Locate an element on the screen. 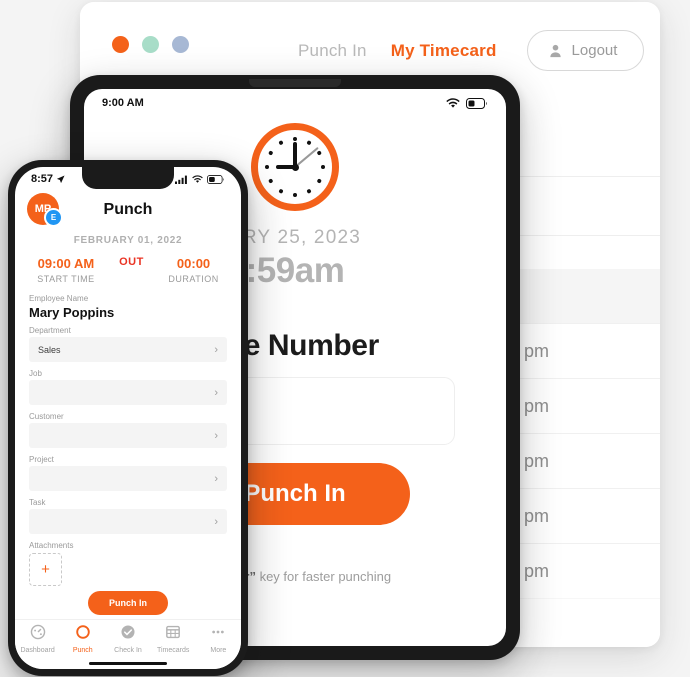 This screenshot has height=677, width=690. field-value-department: Sales is located at coordinates (49, 349).